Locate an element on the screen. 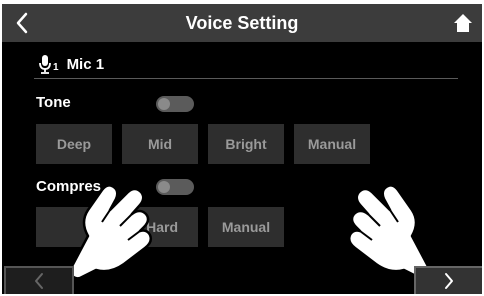 This screenshot has width=484, height=296. previous-page-button is located at coordinates (39, 280).